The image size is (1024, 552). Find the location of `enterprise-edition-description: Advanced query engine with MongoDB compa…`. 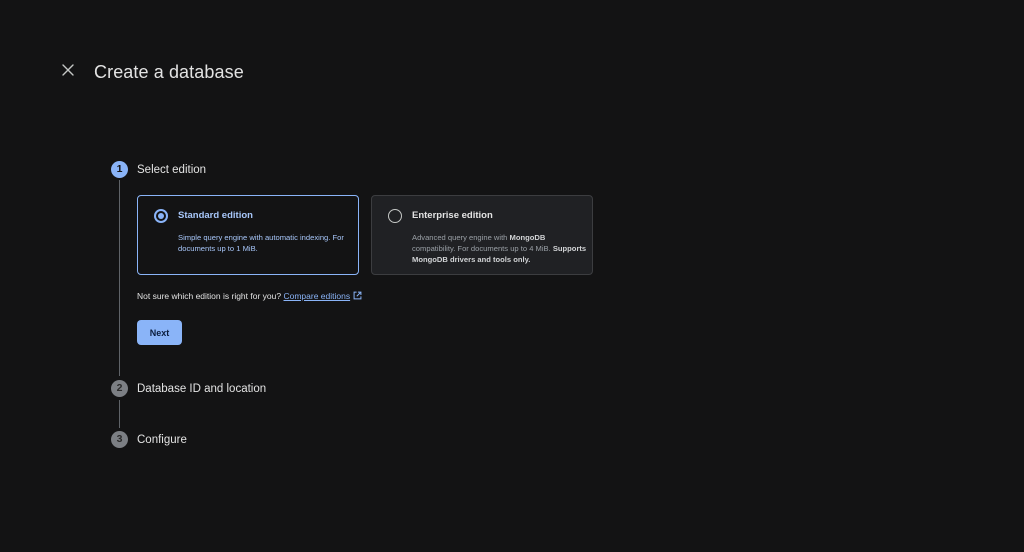

enterprise-edition-description: Advanced query engine with MongoDB compa… is located at coordinates (499, 248).